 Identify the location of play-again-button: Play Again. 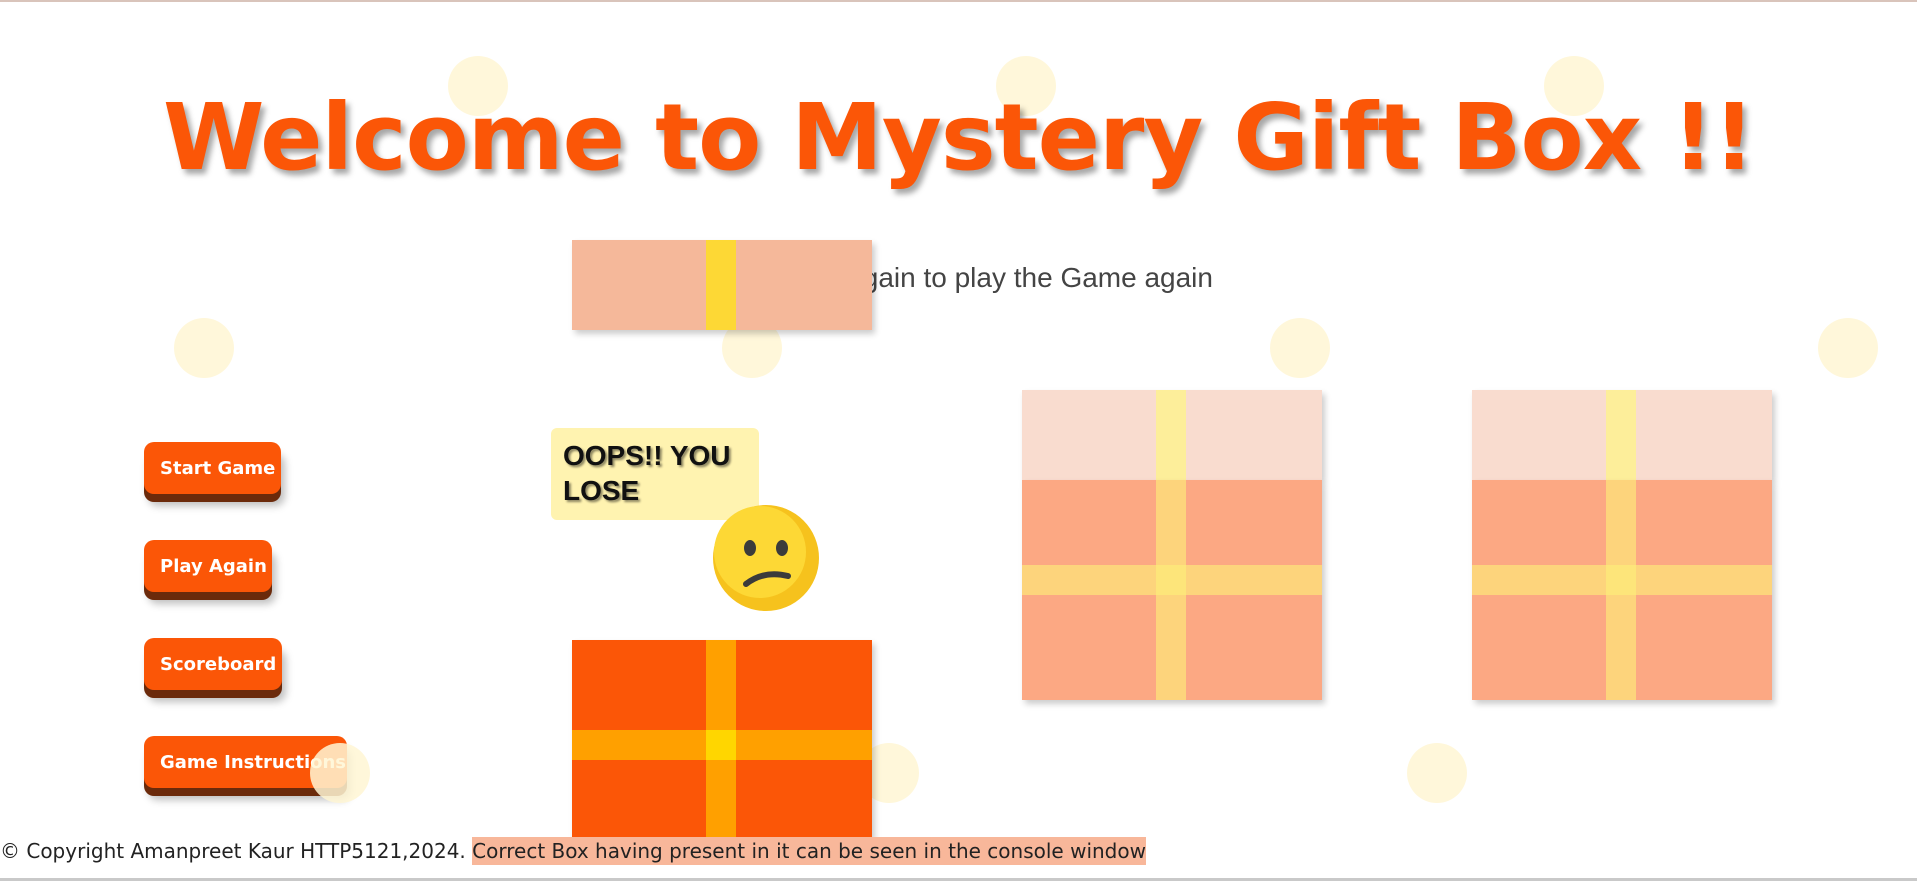
(208, 566).